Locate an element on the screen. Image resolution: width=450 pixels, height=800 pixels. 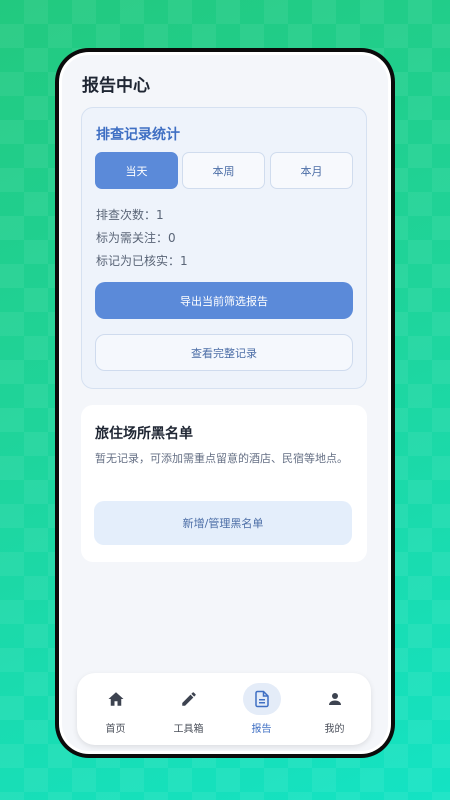
bottom-tab-bar: 首页 工具箱 报告 我的 is located at coordinates (224, 709).